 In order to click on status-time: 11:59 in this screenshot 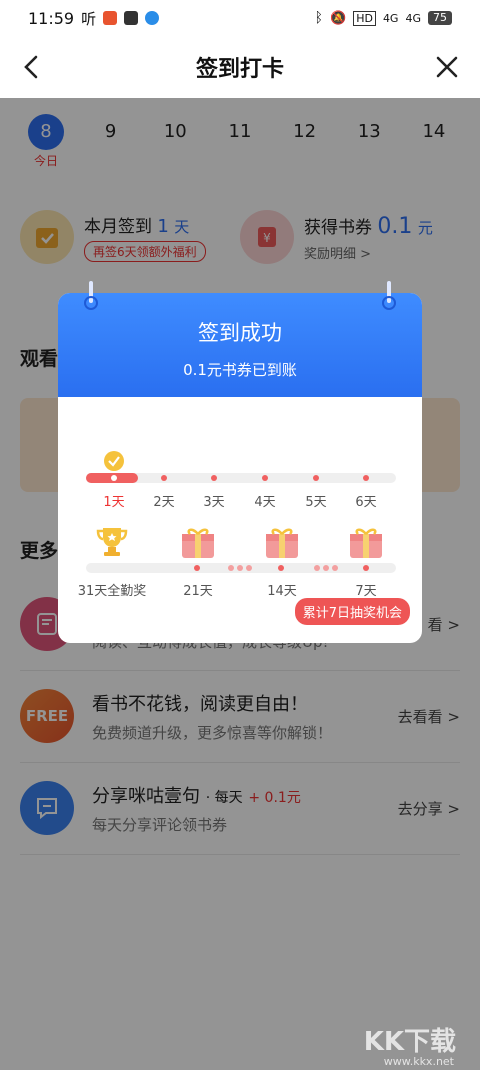, I will do `click(51, 18)`.